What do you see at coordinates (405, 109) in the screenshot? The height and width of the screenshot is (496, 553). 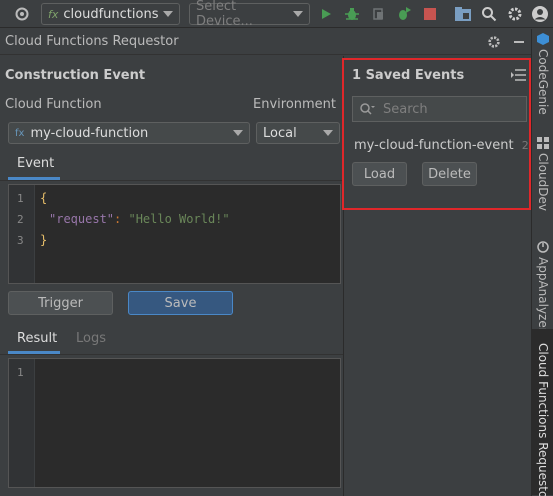 I see `search-placeholder: Search` at bounding box center [405, 109].